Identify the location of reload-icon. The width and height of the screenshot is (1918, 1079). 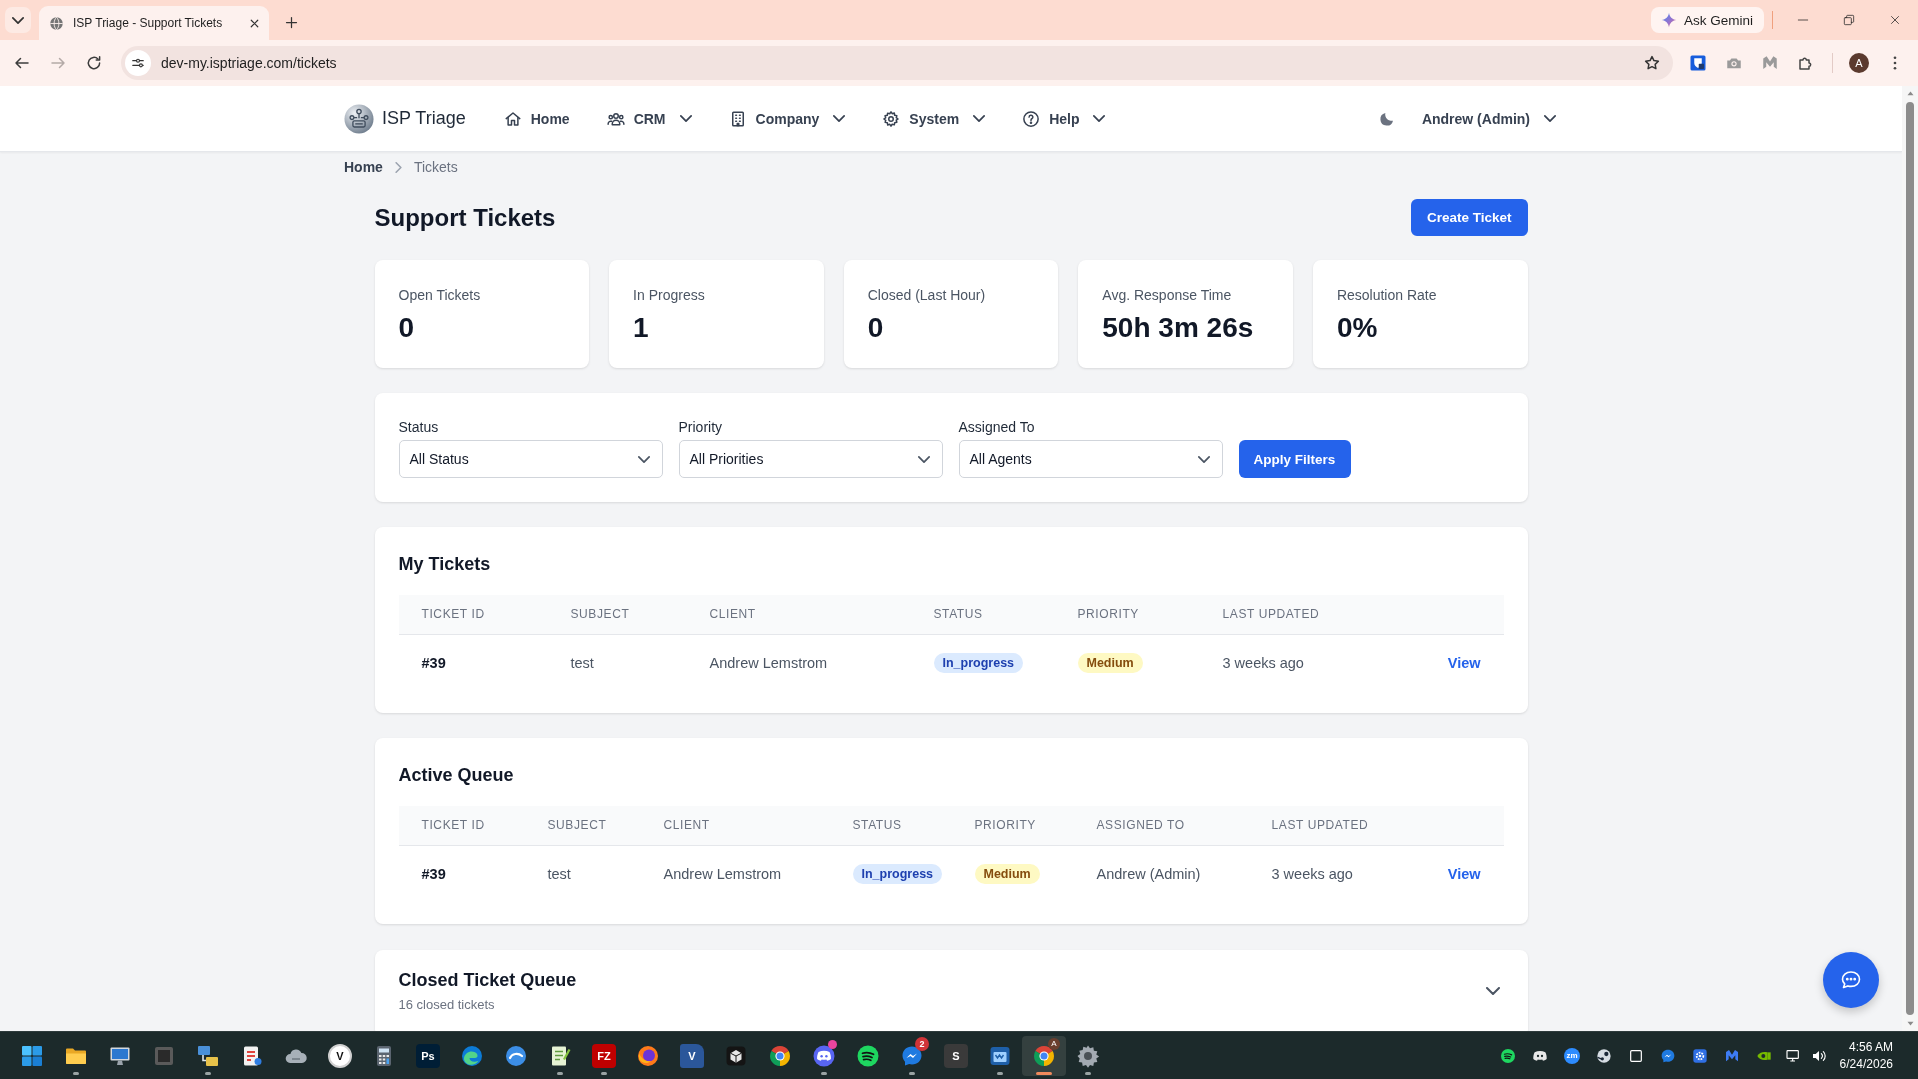
(94, 63).